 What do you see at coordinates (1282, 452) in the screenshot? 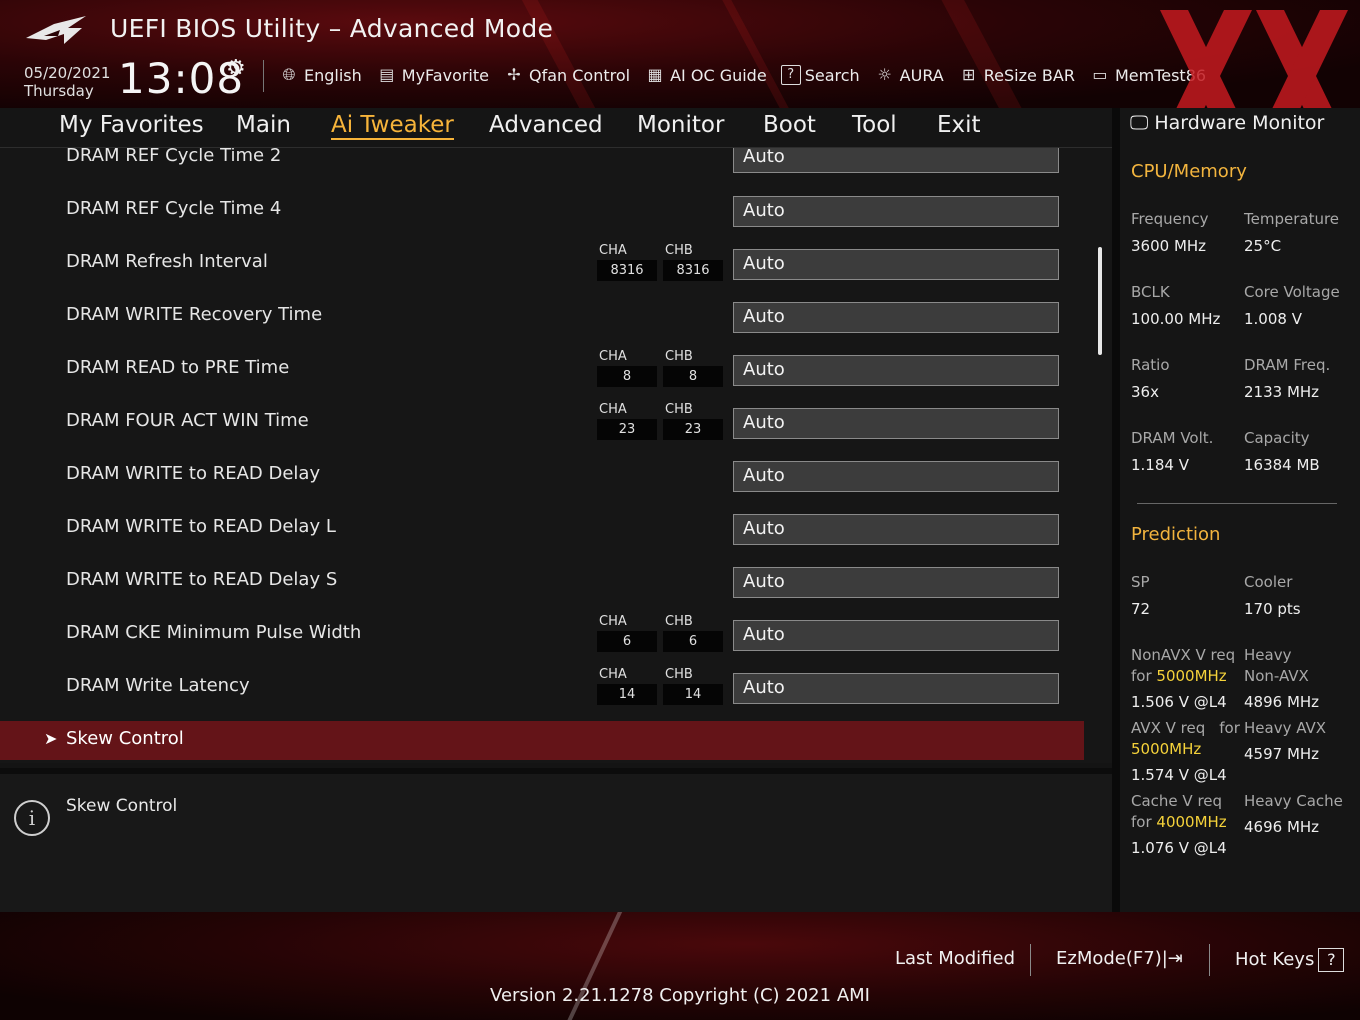
I see `hw-capacity: Capacity 16384 MB` at bounding box center [1282, 452].